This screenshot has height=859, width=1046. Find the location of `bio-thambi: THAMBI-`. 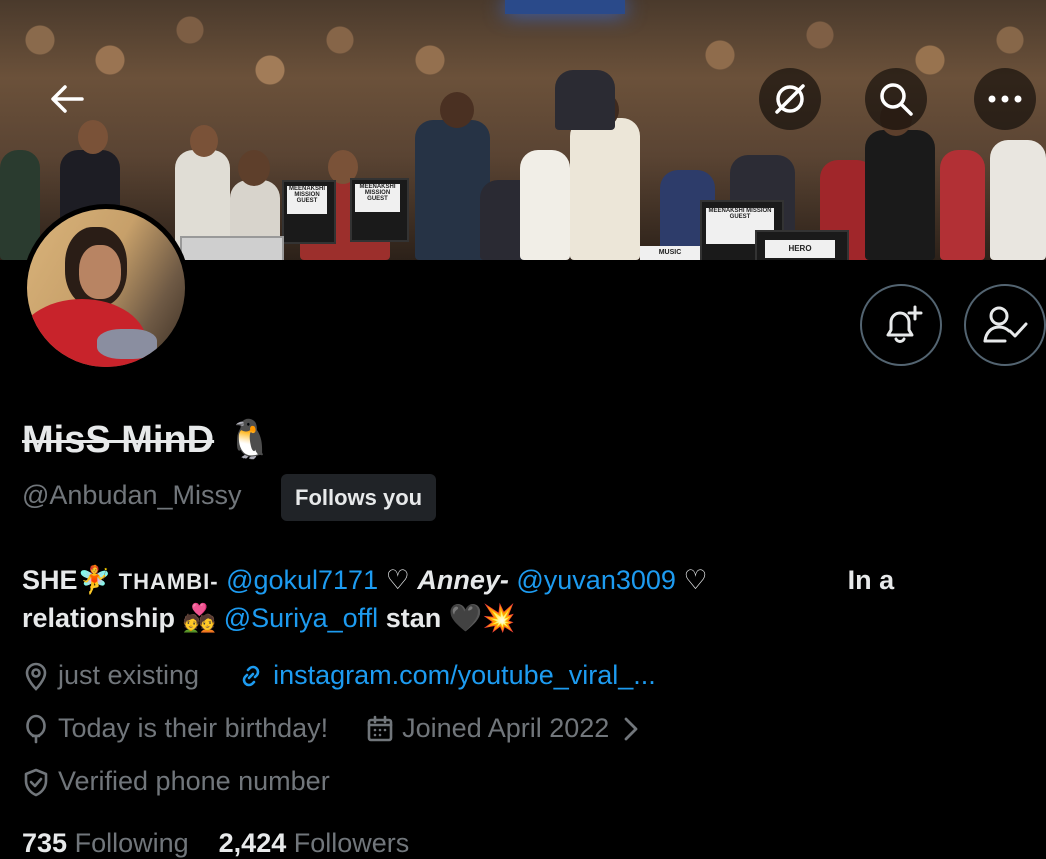

bio-thambi: THAMBI- is located at coordinates (168, 581).